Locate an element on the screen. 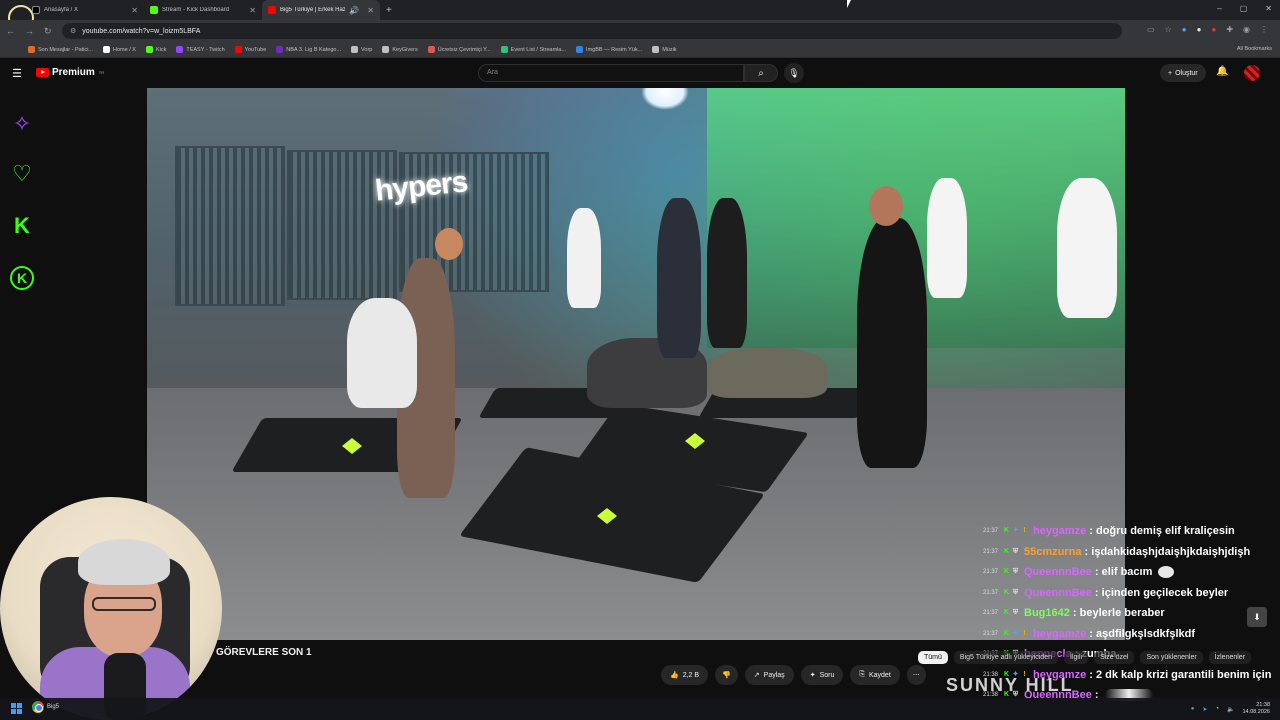 This screenshot has height=720, width=1280. filter-chip: İzlenenler is located at coordinates (1230, 657).